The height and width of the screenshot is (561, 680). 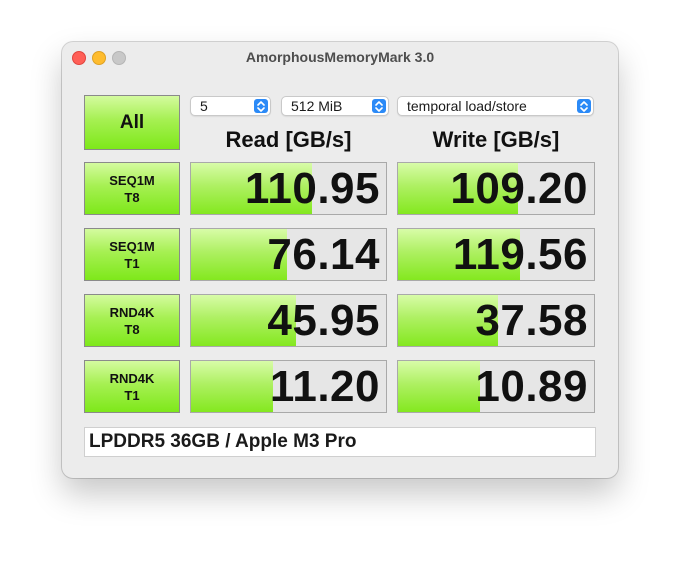 I want to click on seq1m-t1-button: SEQ1M T1, so click(x=132, y=254).